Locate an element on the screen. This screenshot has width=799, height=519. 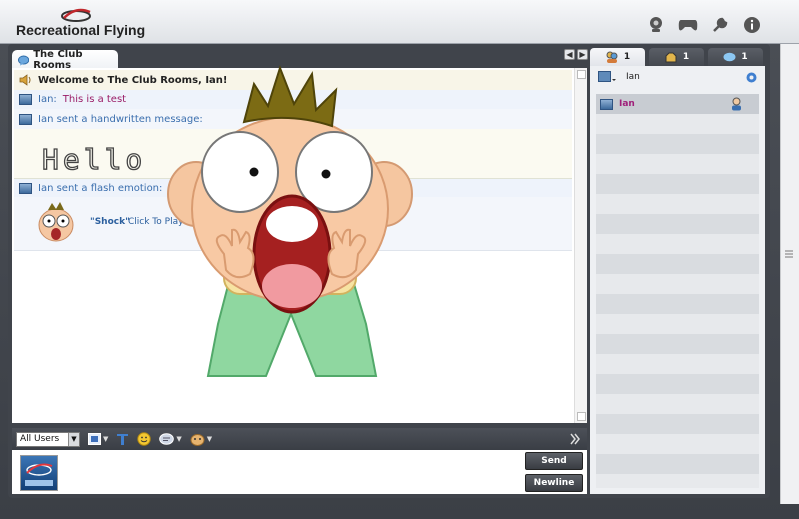
flash-play-link: Click To Play is located at coordinates (155, 222).